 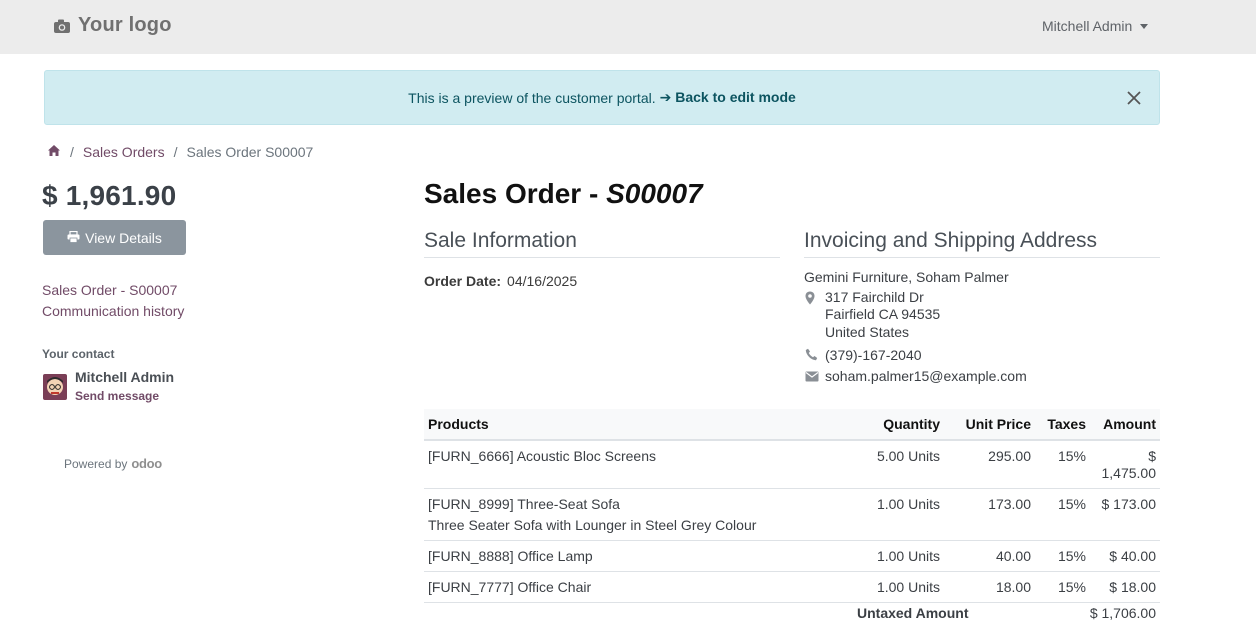 I want to click on view-details-label: View Details, so click(x=123, y=237).